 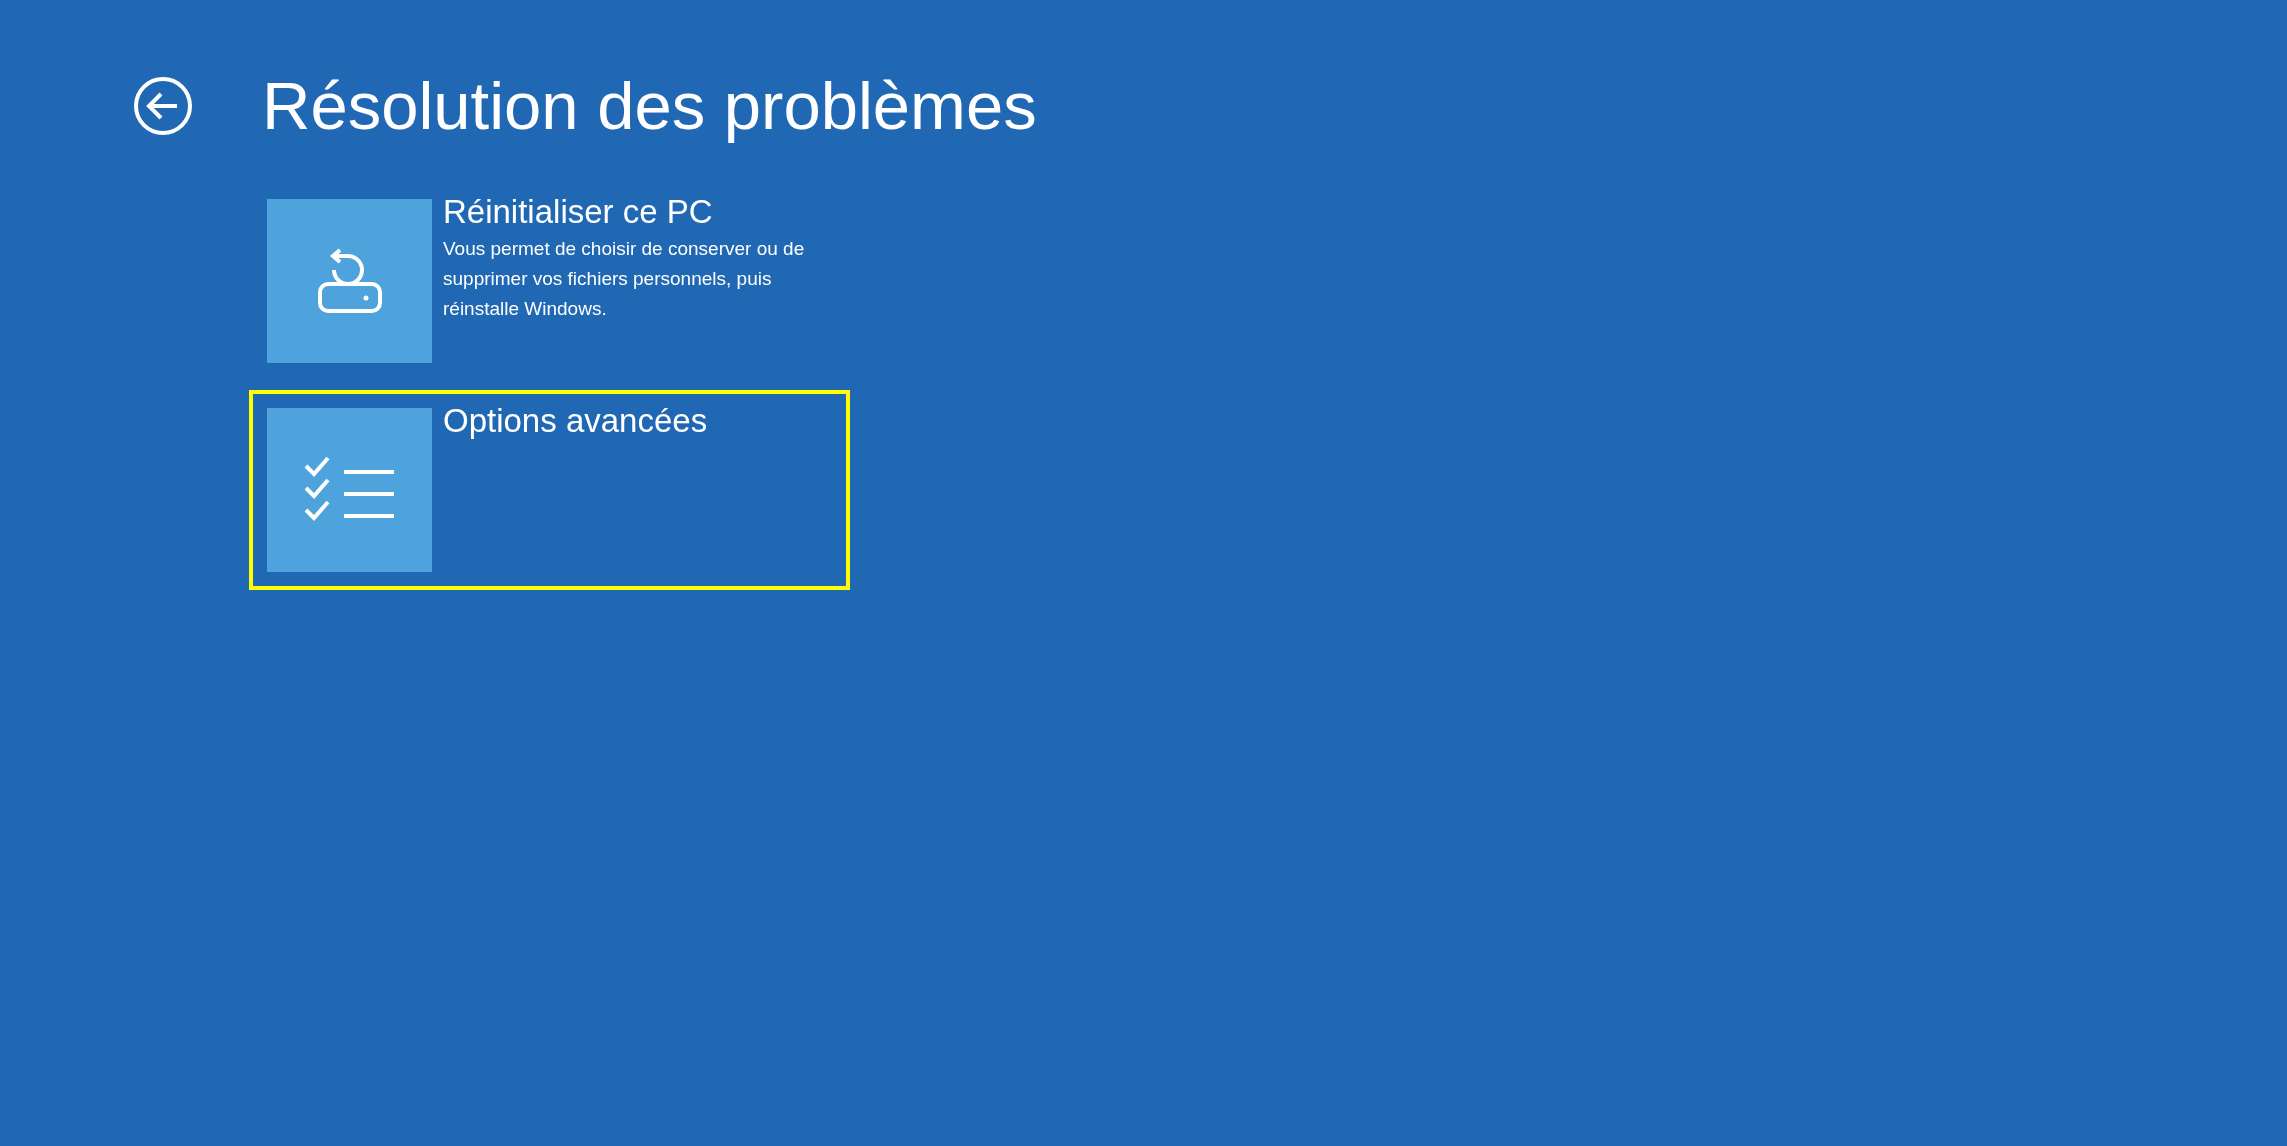 What do you see at coordinates (549, 490) in the screenshot?
I see `option-tile: Options avancées` at bounding box center [549, 490].